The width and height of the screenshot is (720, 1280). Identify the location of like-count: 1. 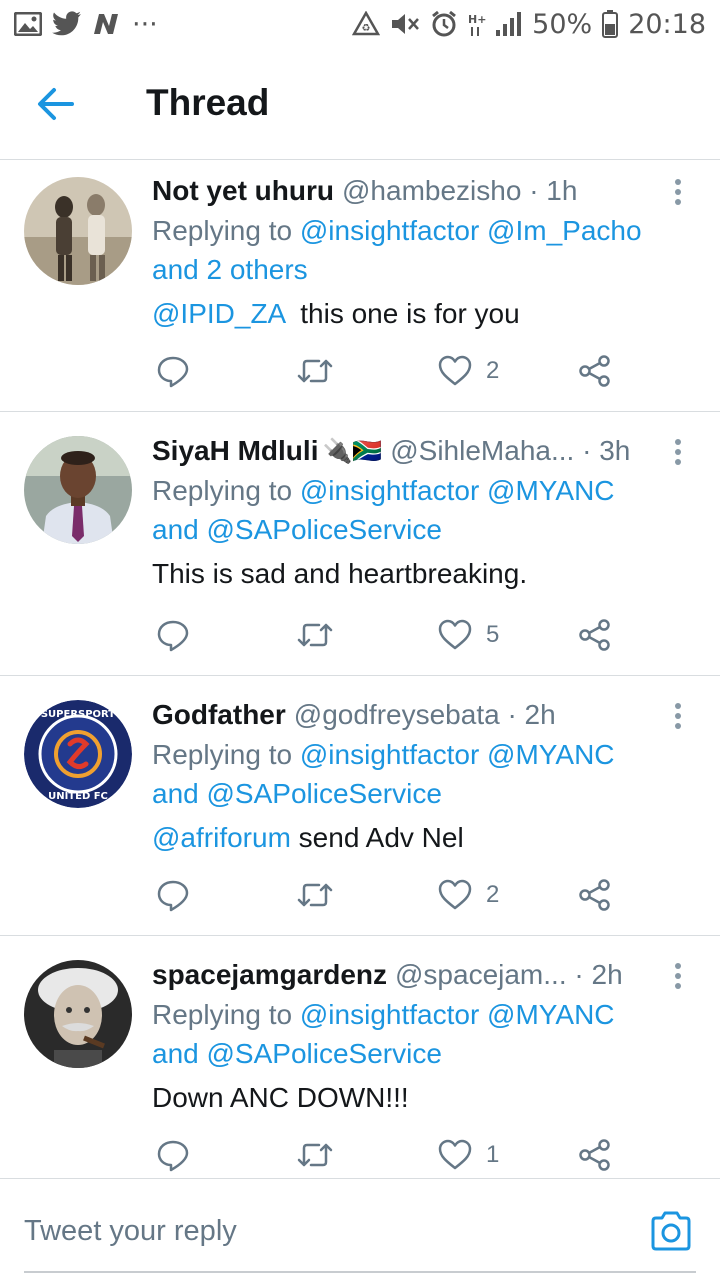
(493, 1154).